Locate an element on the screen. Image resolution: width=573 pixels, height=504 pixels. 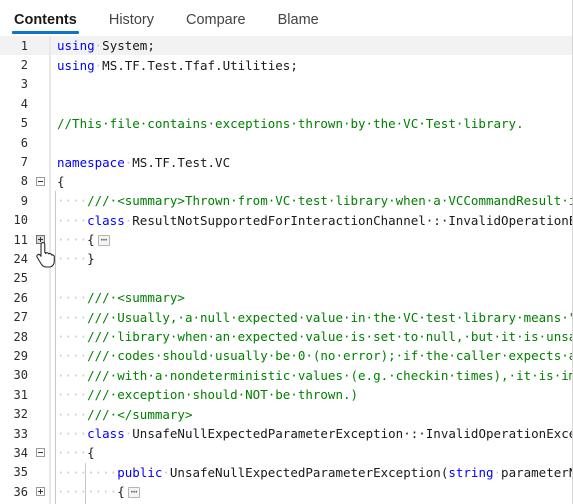
line-number: 36 is located at coordinates (20, 491).